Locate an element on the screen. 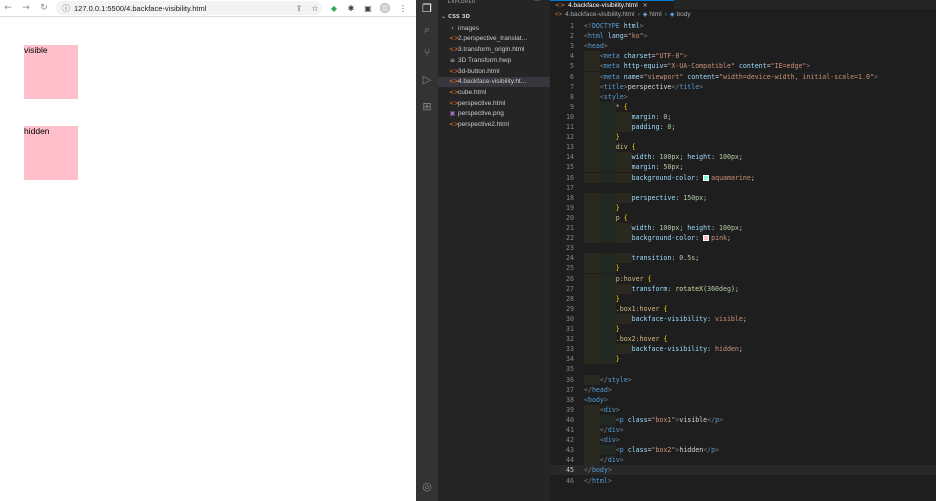 The width and height of the screenshot is (936, 501). line-number: 33 is located at coordinates (570, 349).